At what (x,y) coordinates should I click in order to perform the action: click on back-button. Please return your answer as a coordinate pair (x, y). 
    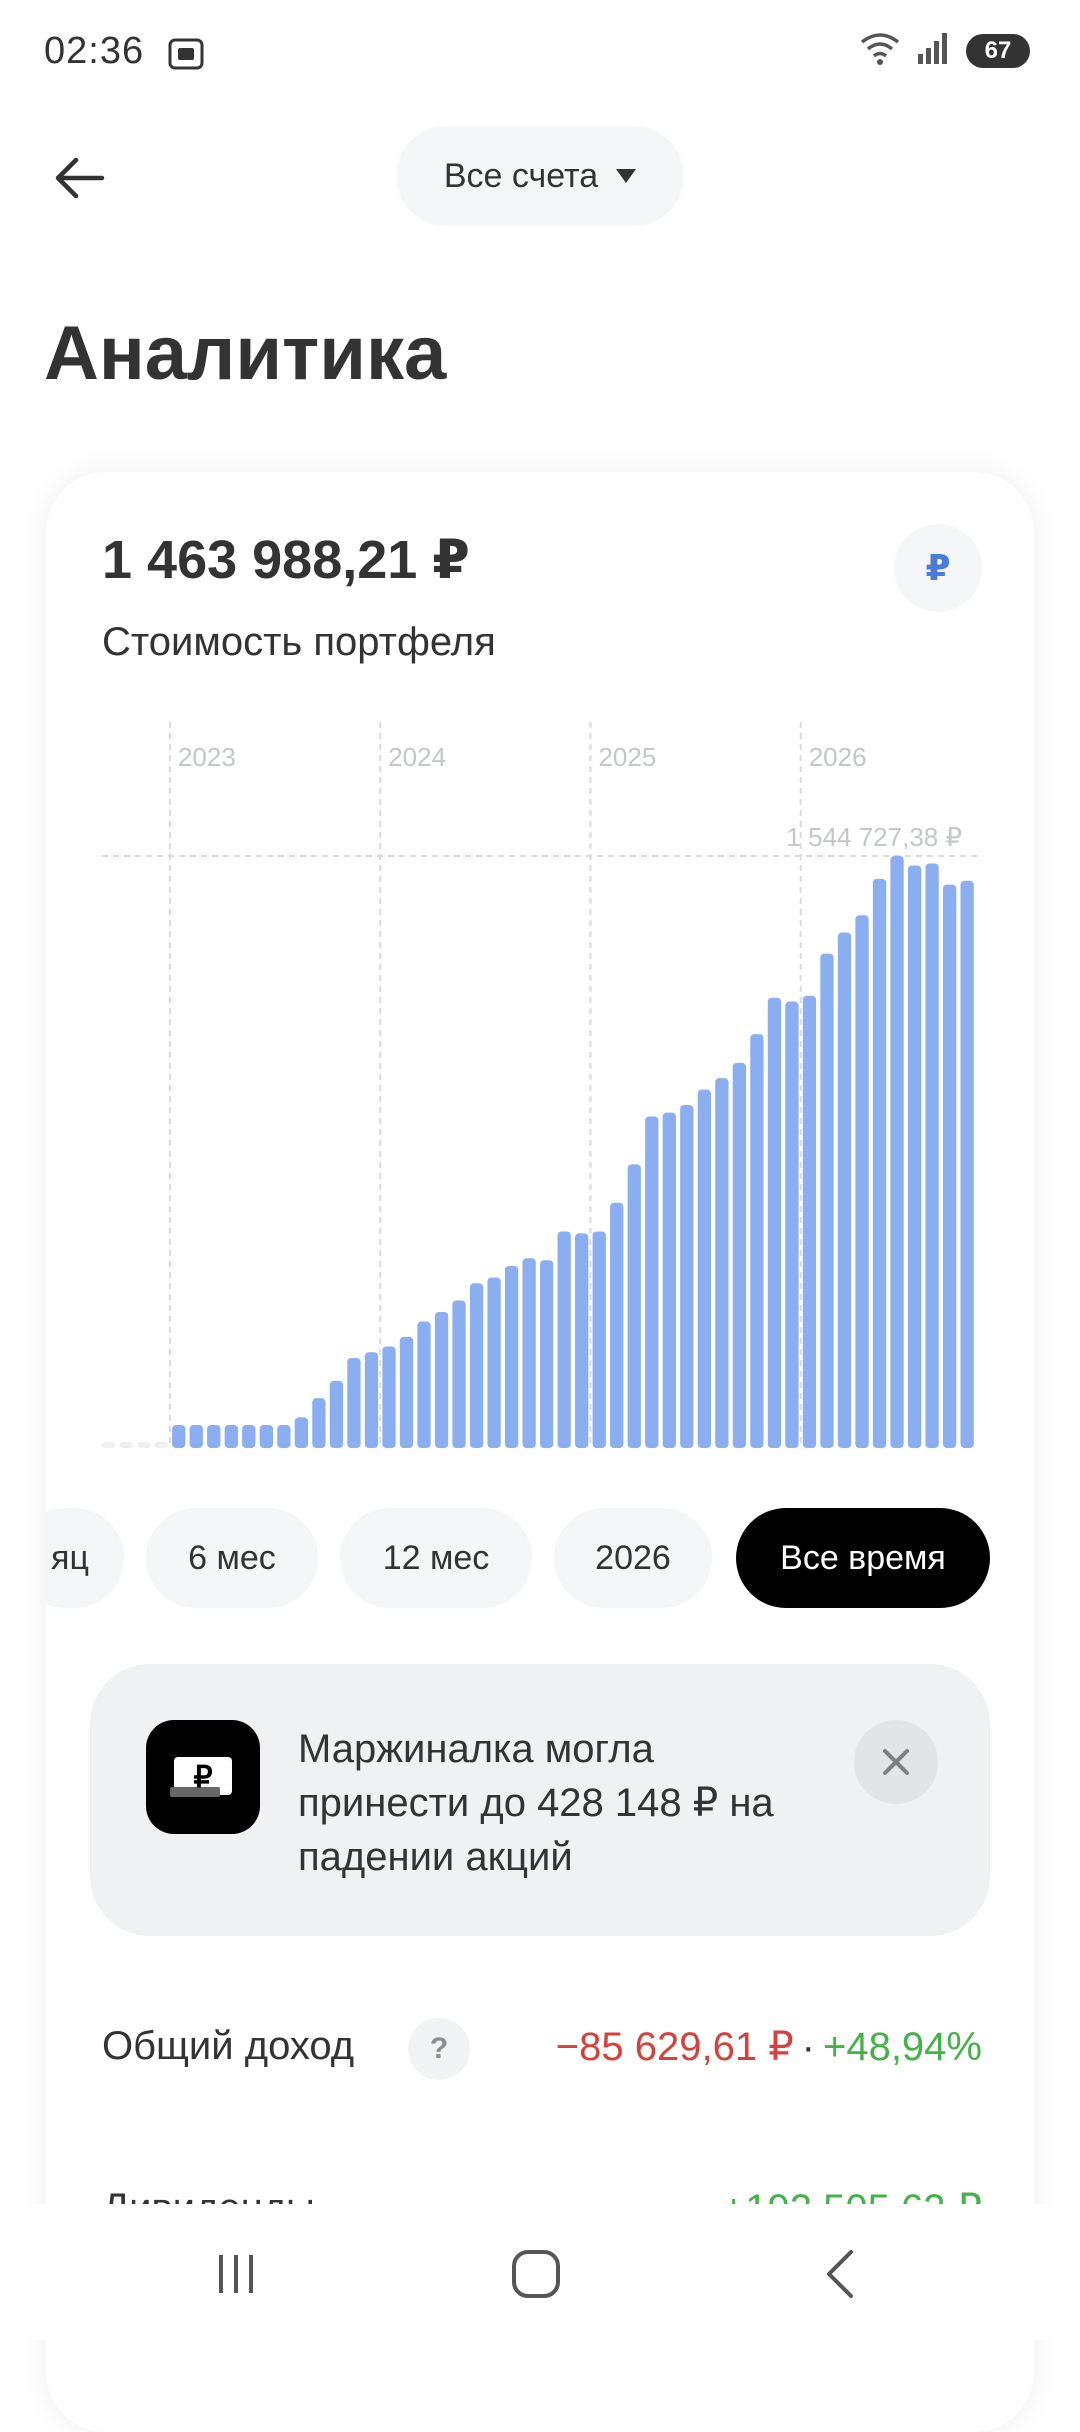
    Looking at the image, I should click on (80, 178).